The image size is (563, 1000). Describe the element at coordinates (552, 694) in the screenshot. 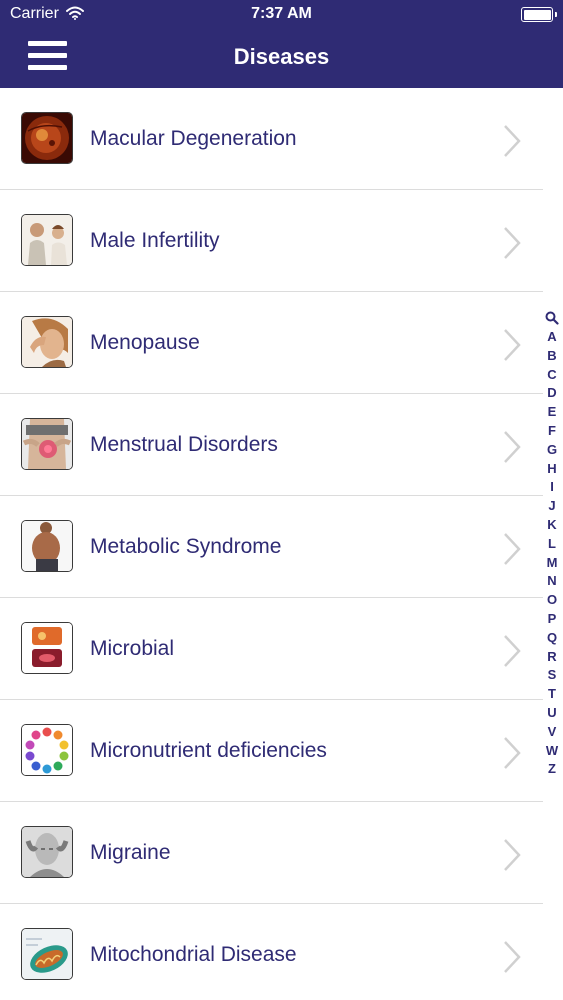

I see `index-letter: T` at that location.